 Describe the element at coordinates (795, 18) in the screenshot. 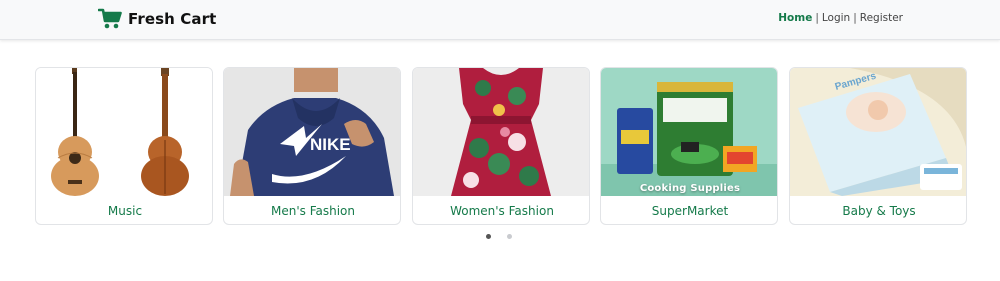

I see `nav-home-link: Home` at that location.